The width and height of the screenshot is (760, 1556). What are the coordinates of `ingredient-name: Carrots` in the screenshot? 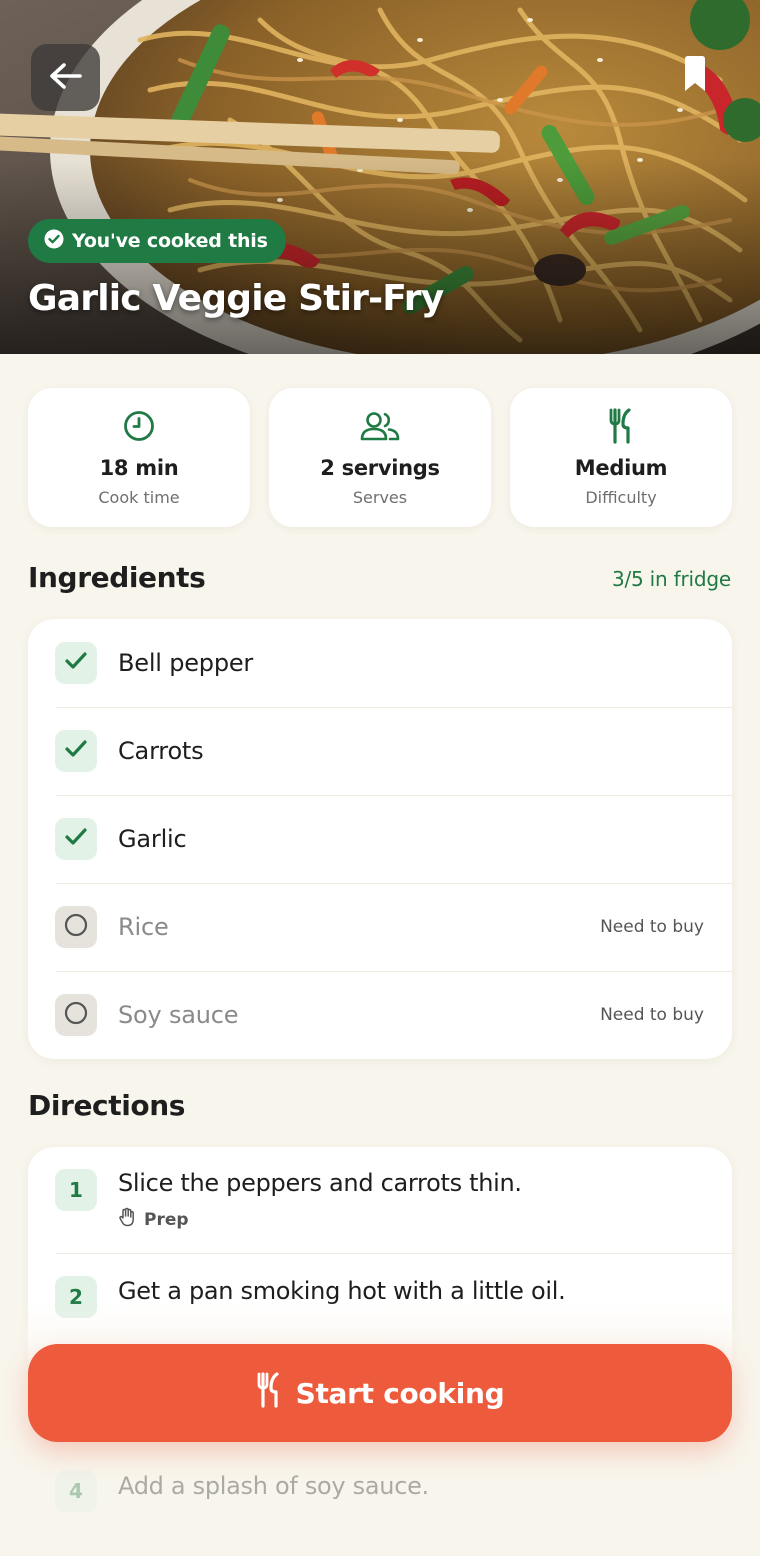 It's located at (161, 751).